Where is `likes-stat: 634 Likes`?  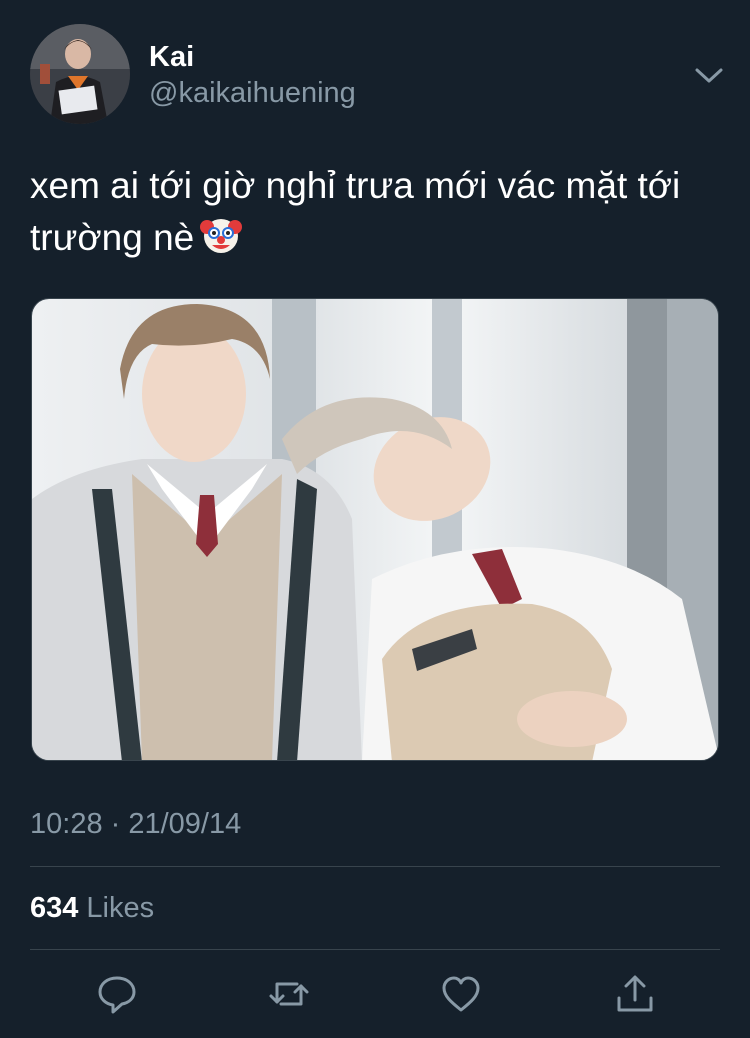
likes-stat: 634 Likes is located at coordinates (92, 908).